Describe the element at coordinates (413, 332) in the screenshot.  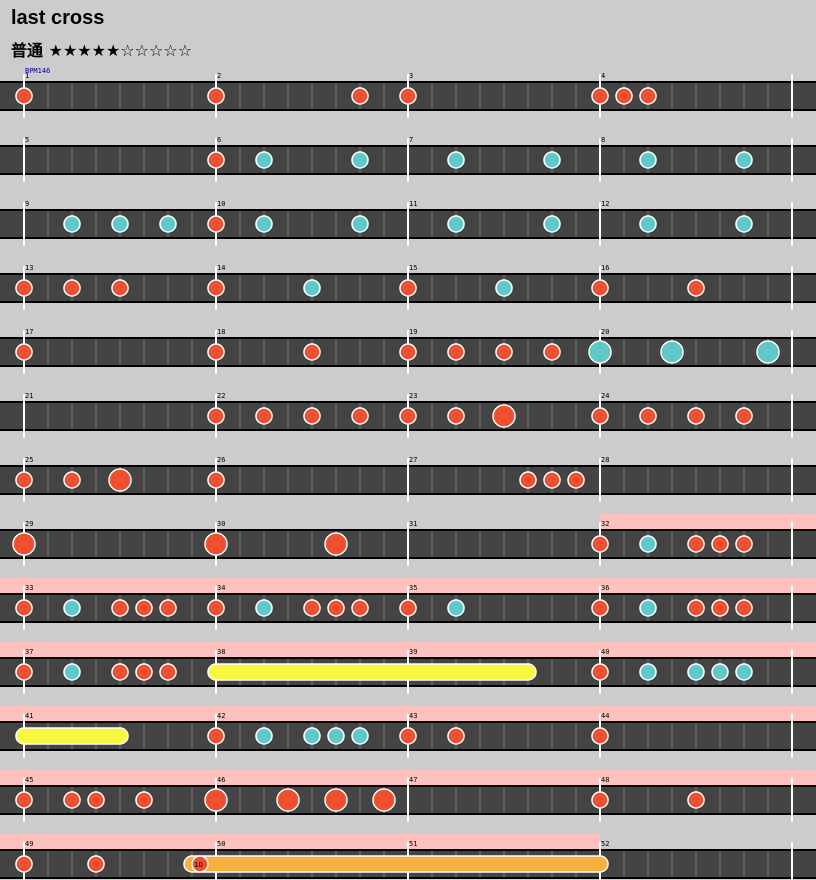
I see `measure-number: 19` at that location.